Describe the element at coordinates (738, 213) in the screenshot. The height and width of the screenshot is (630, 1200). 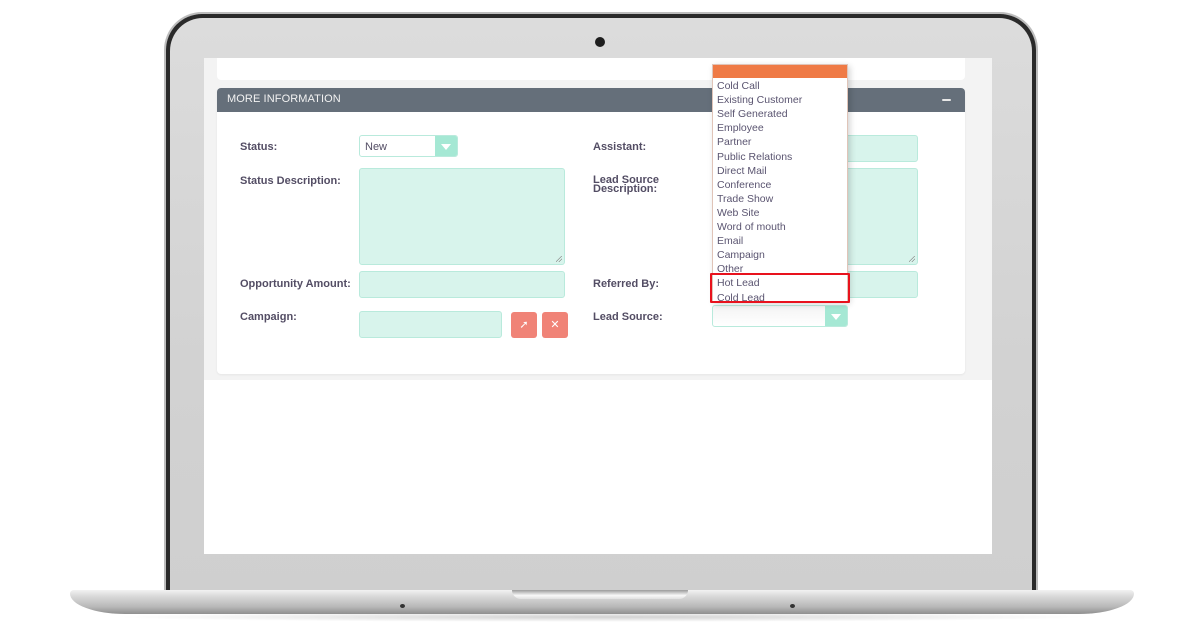
I see `dropdown-option: Web Site` at that location.